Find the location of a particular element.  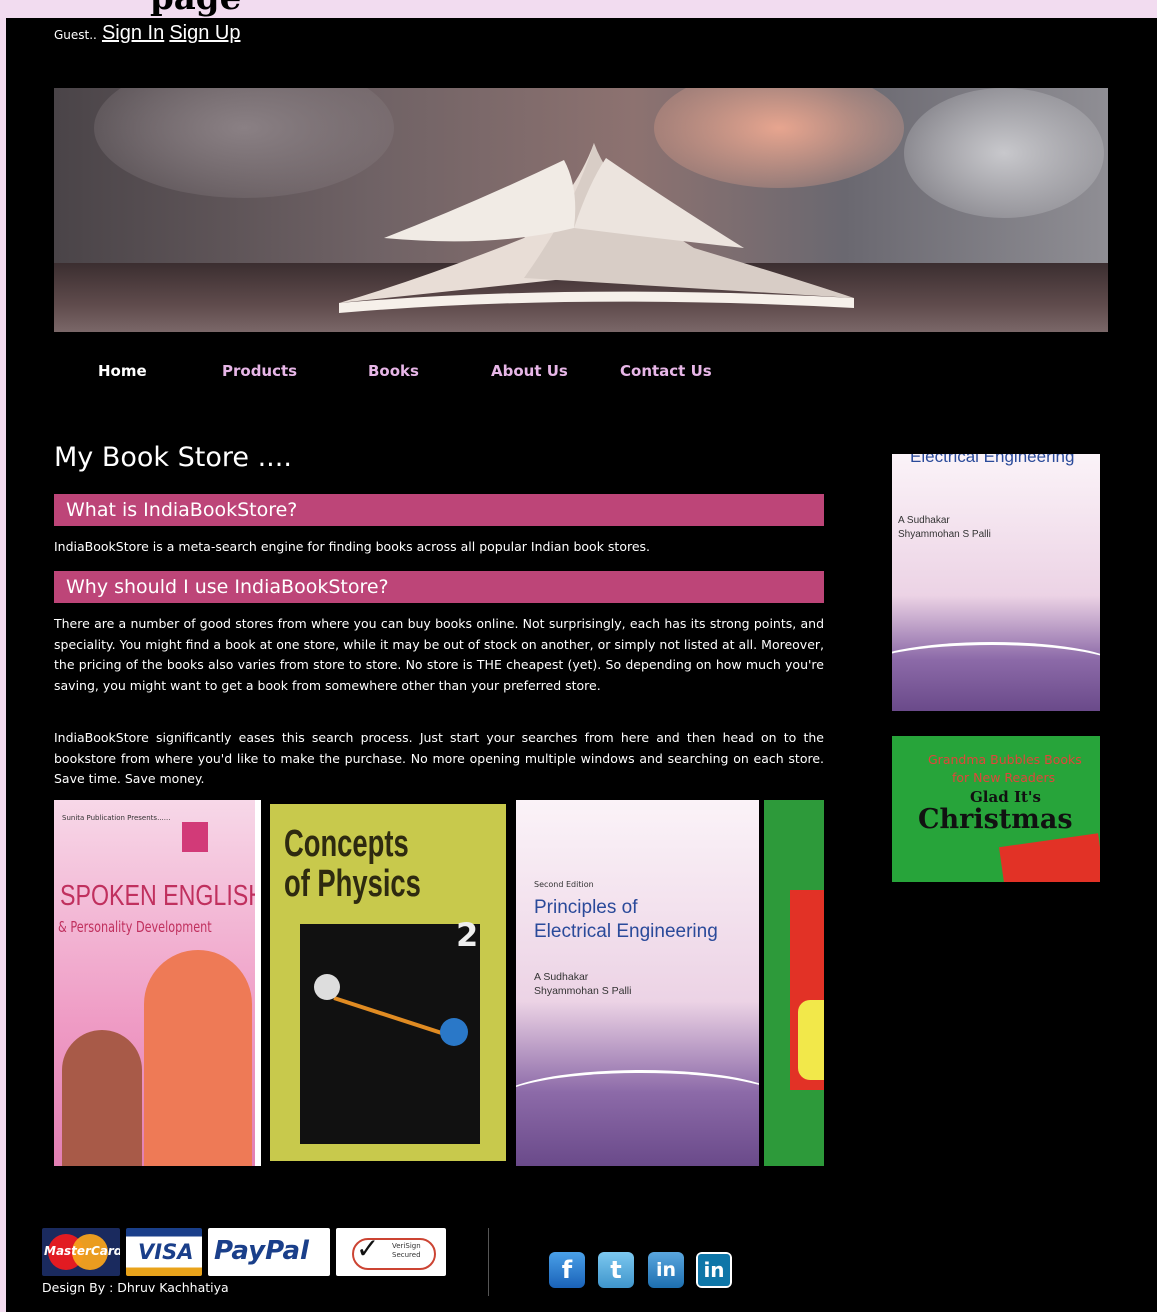

book-volume: 2 is located at coordinates (467, 935).